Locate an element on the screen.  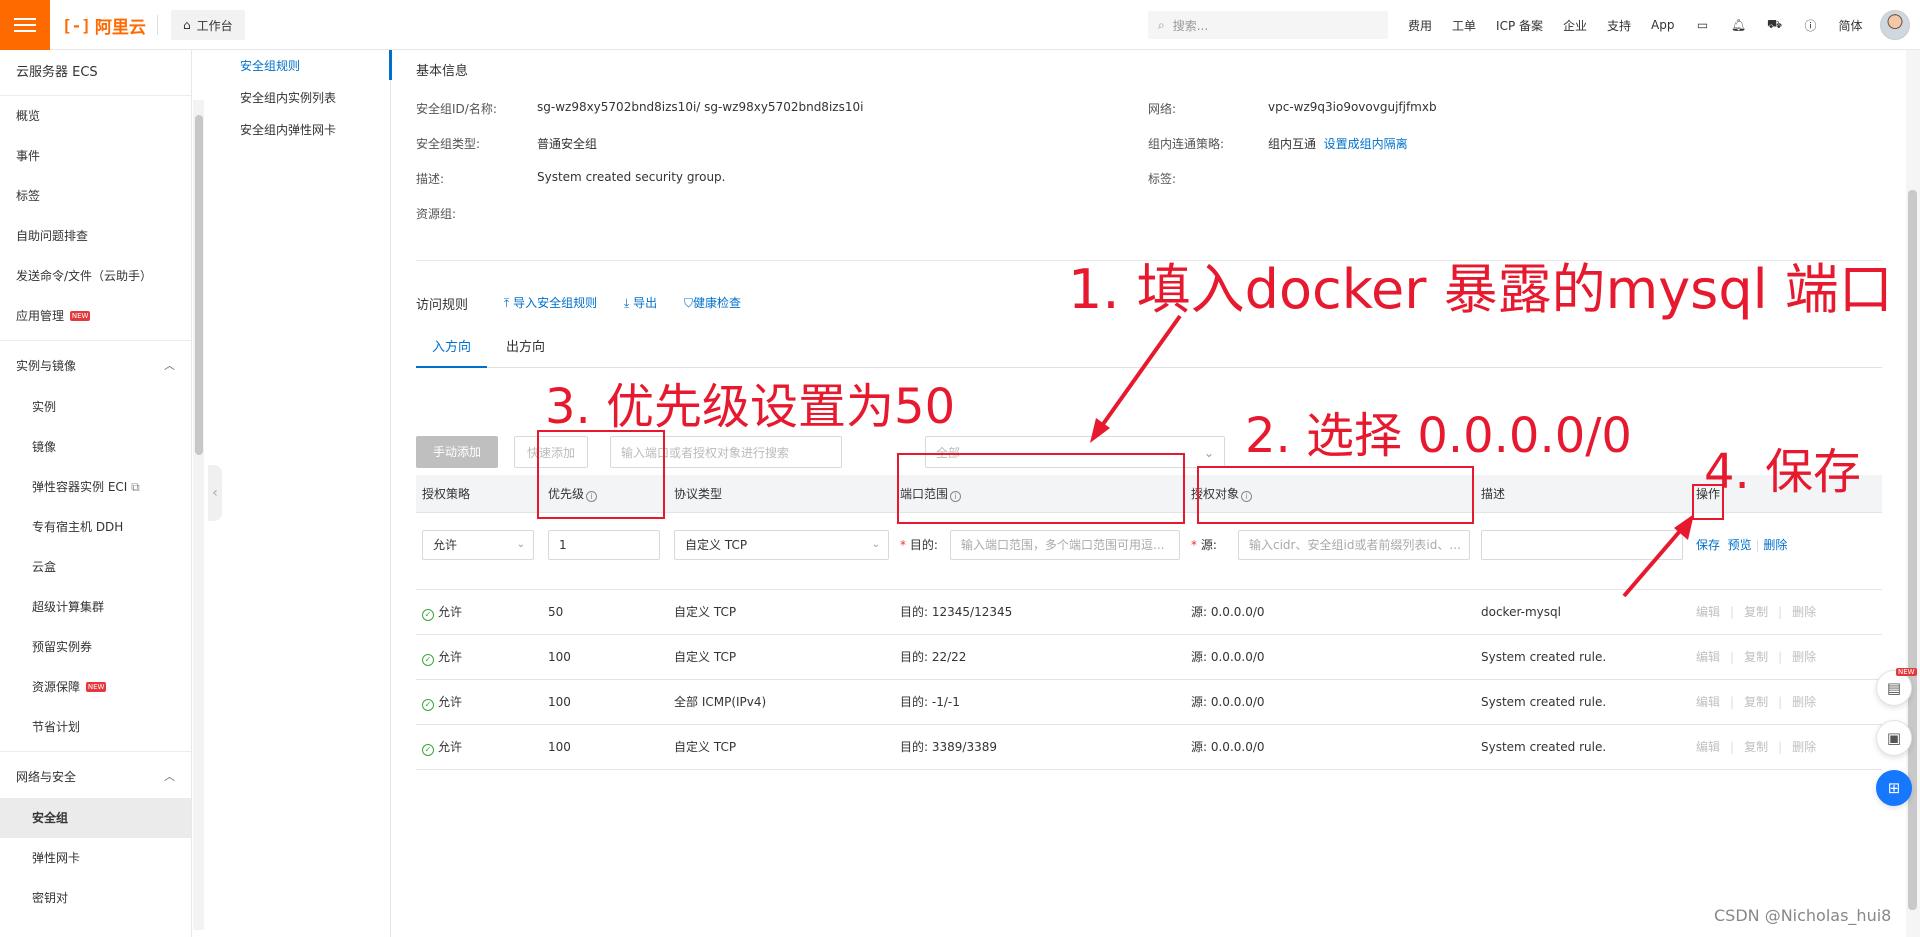
chat-icon: ▣ is located at coordinates (1894, 738).